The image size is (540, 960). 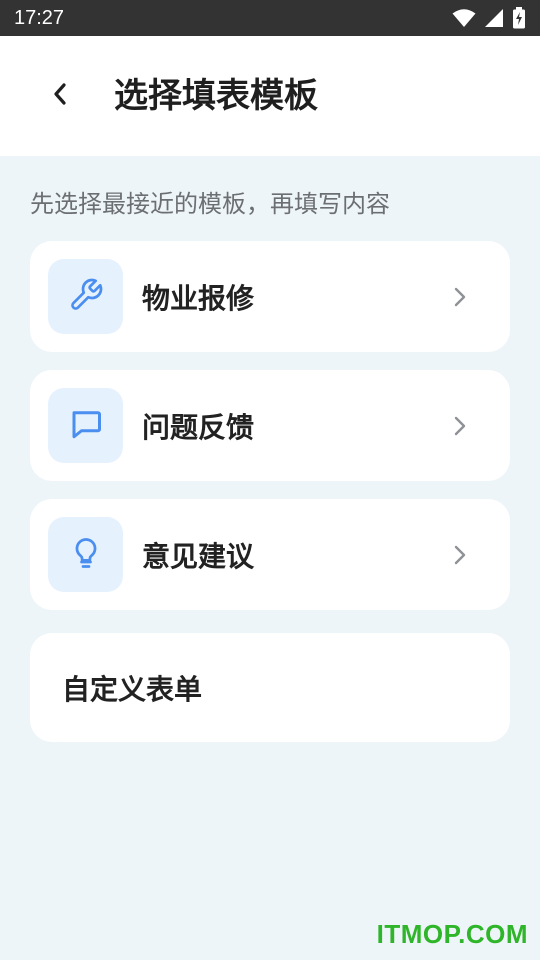 What do you see at coordinates (198, 298) in the screenshot?
I see `template-label: 物业报修` at bounding box center [198, 298].